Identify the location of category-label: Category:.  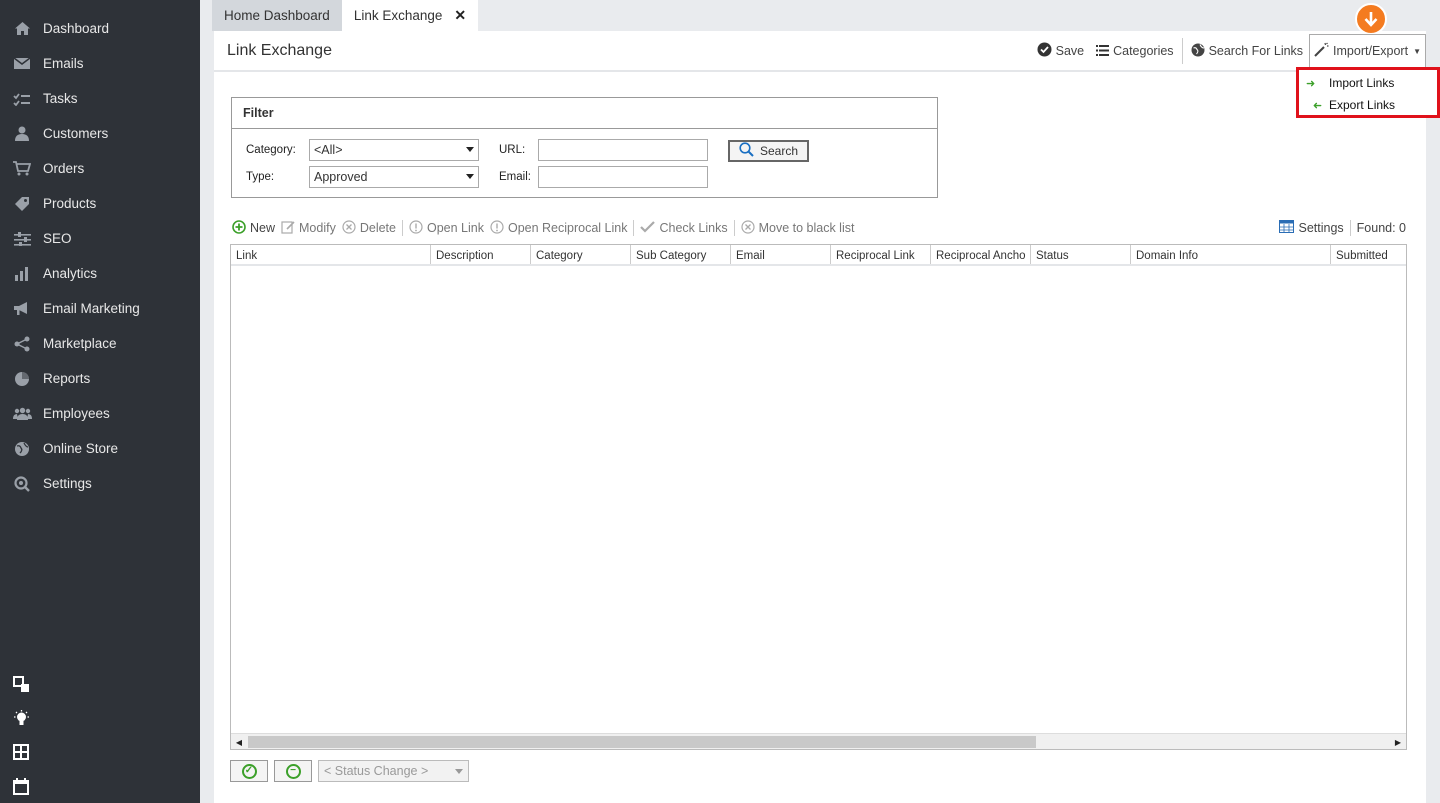
(271, 150).